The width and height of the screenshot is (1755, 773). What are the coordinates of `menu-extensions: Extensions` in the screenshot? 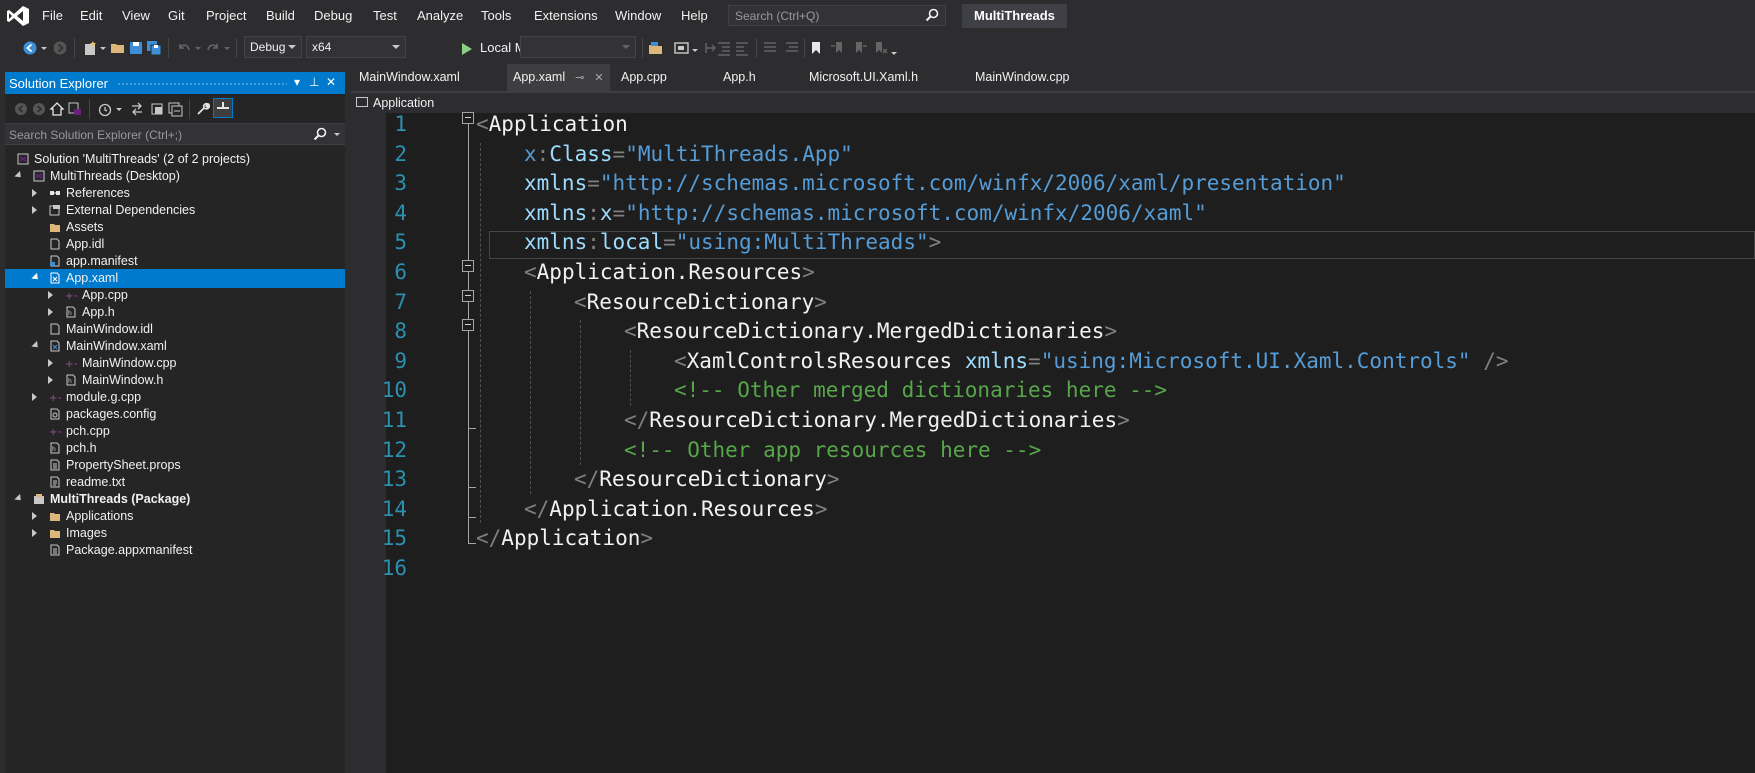 It's located at (566, 15).